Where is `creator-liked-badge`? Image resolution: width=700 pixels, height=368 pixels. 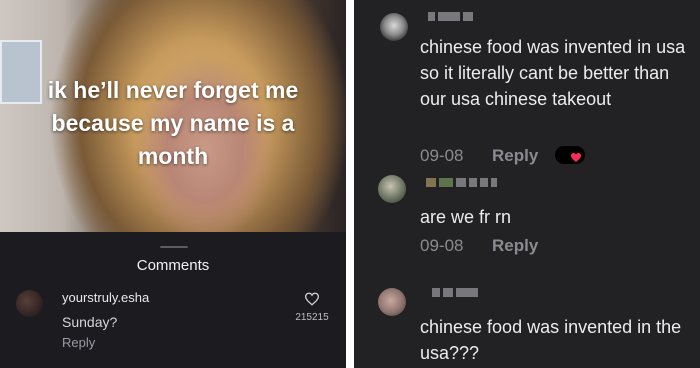 creator-liked-badge is located at coordinates (570, 155).